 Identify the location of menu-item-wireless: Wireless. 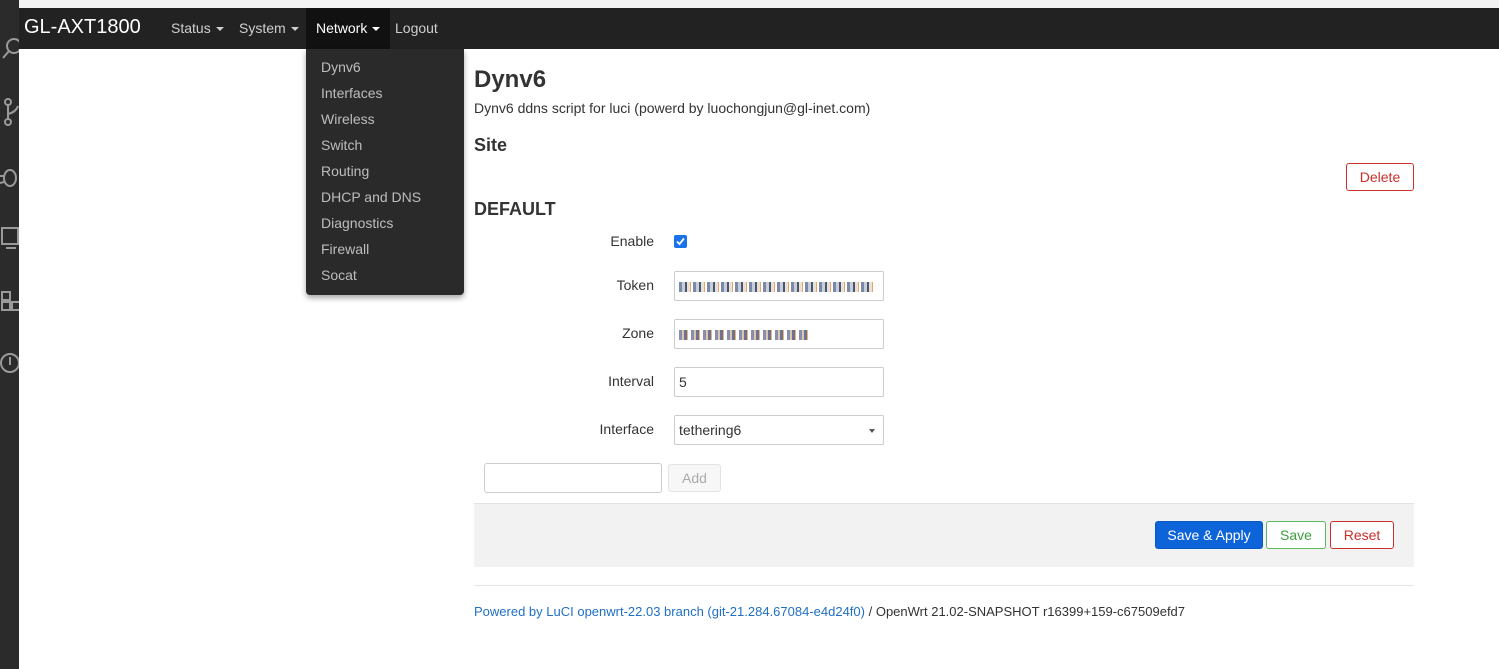
(348, 119).